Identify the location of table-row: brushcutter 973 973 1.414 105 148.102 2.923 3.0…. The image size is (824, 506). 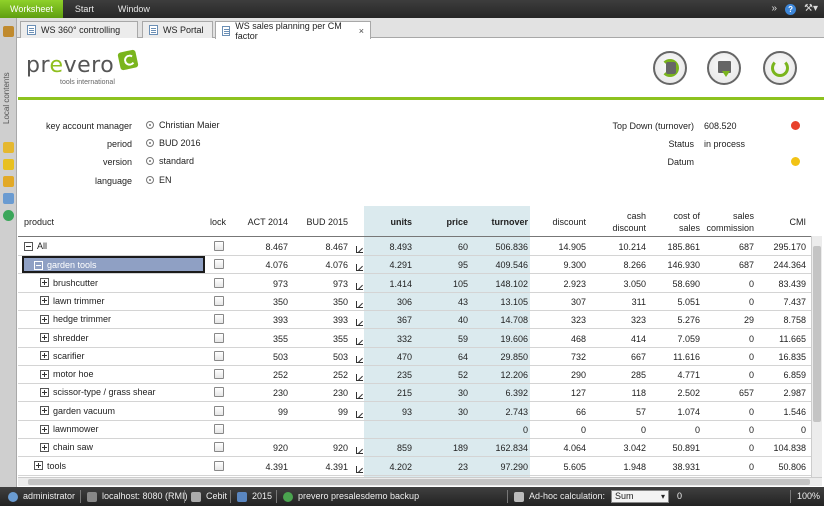
(416, 284).